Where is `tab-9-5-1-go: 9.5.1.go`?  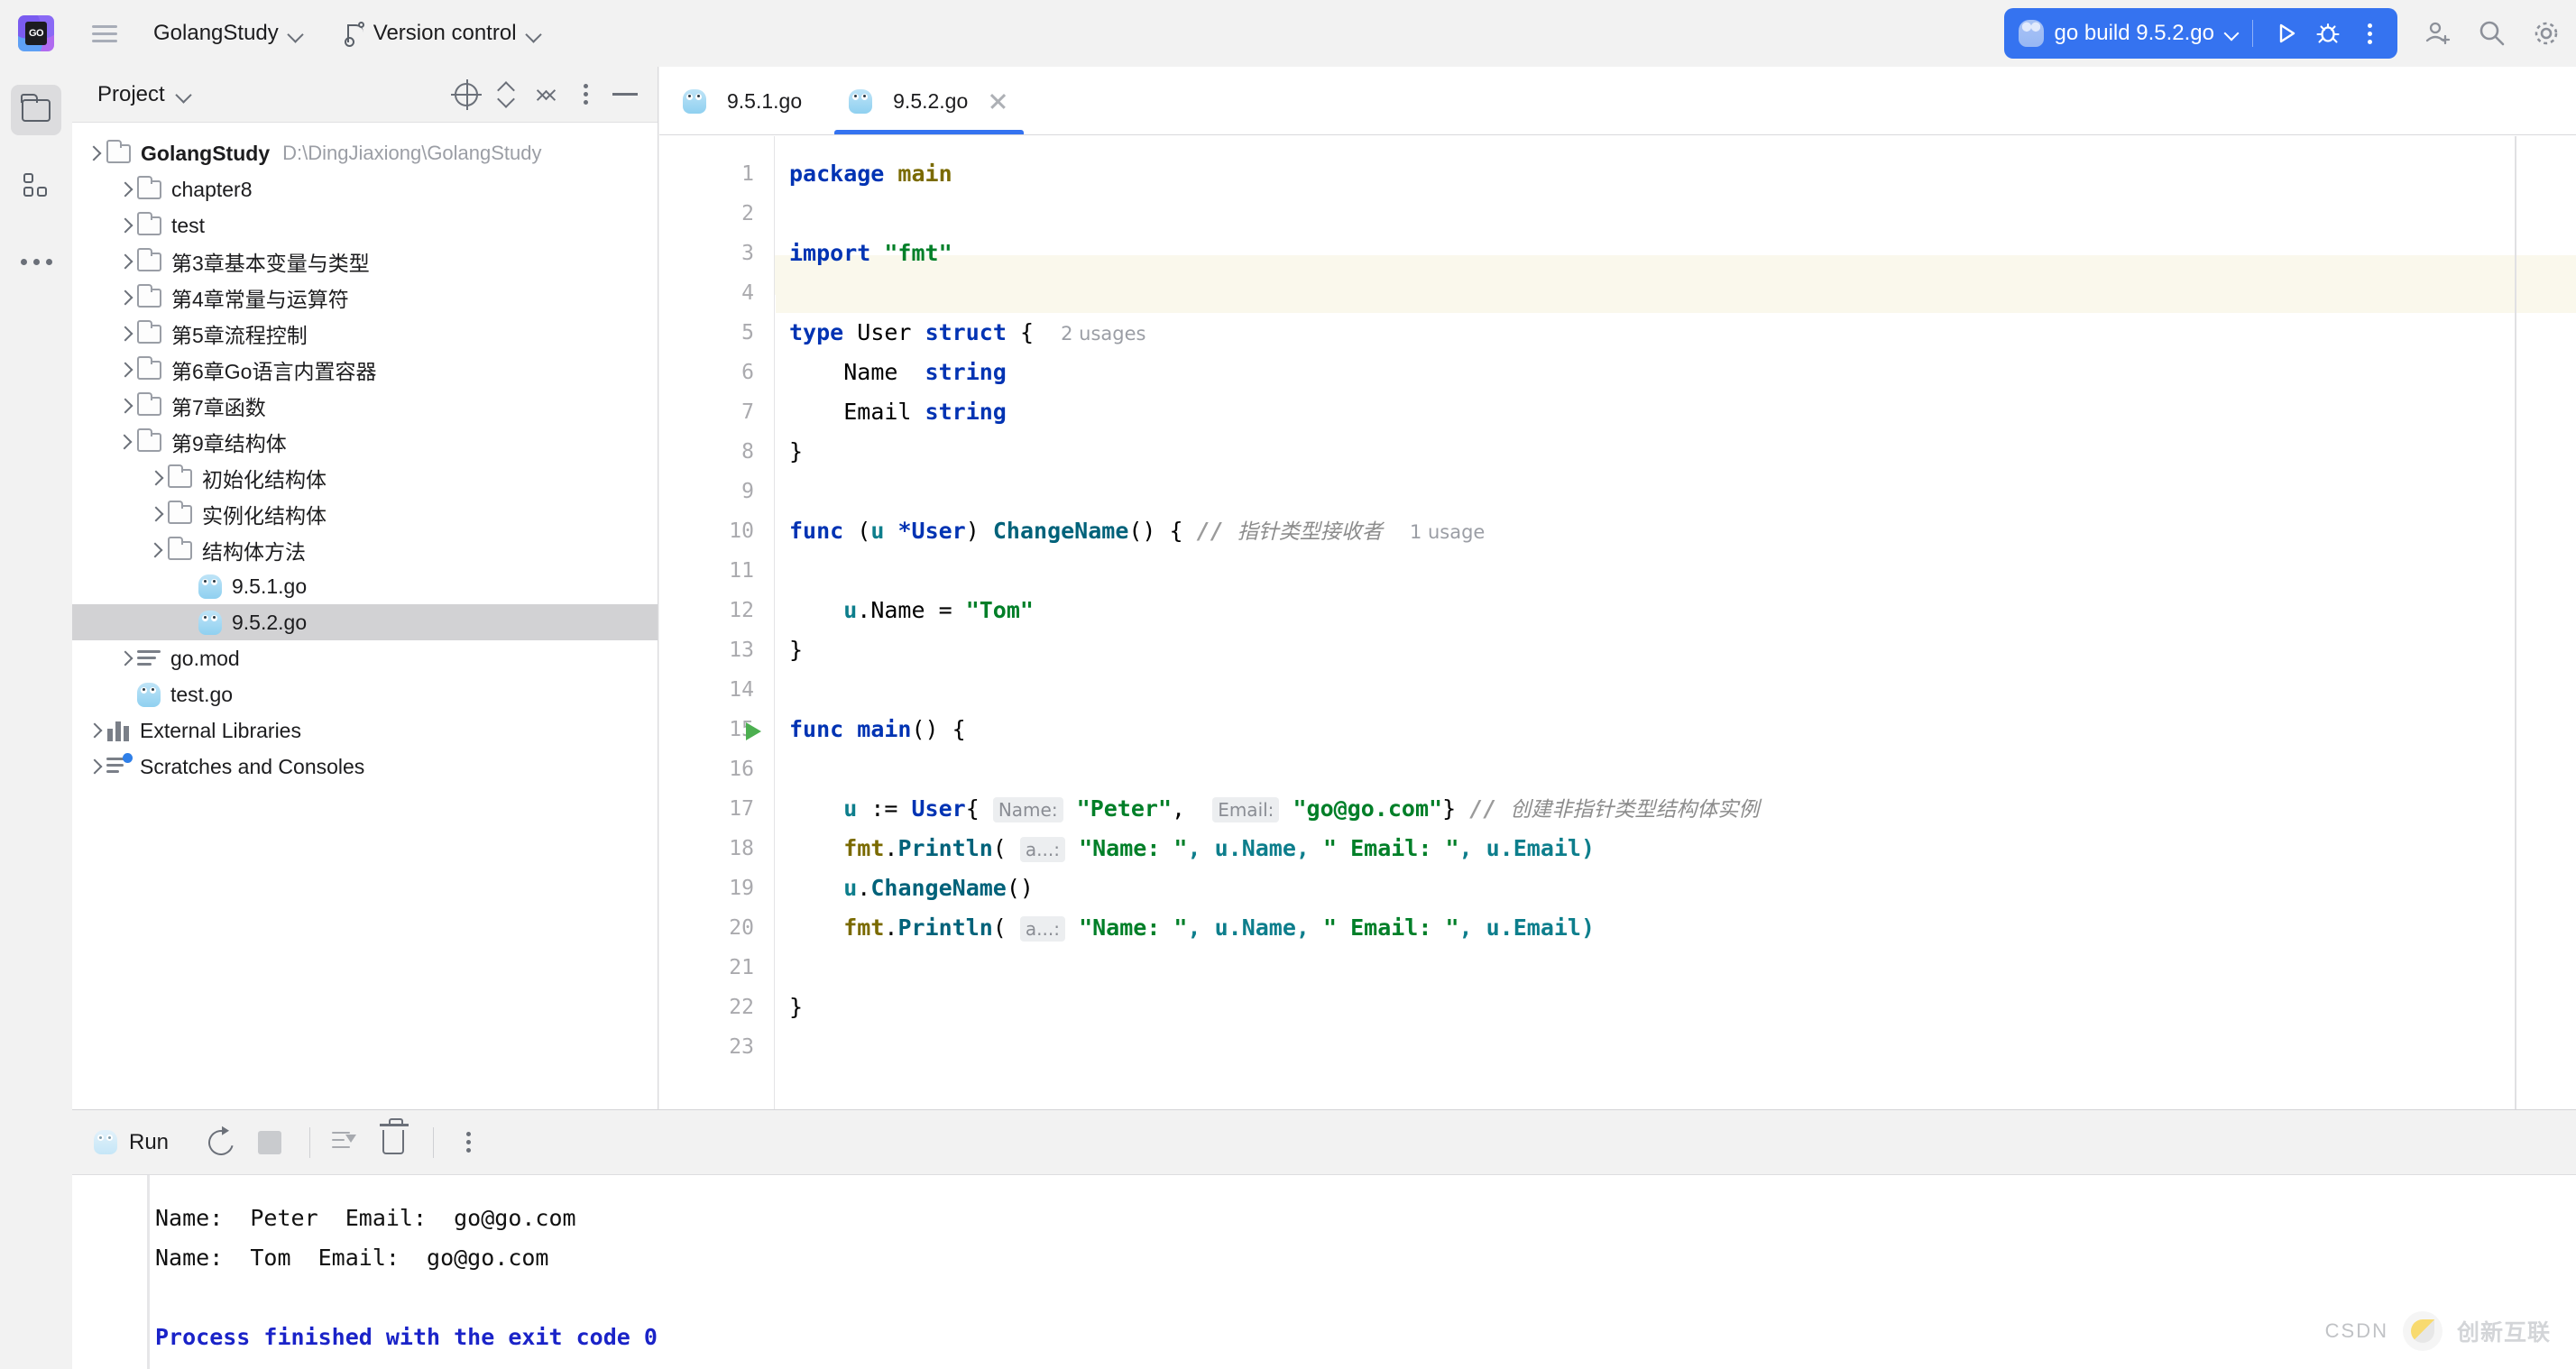 tab-9-5-1-go: 9.5.1.go is located at coordinates (742, 101).